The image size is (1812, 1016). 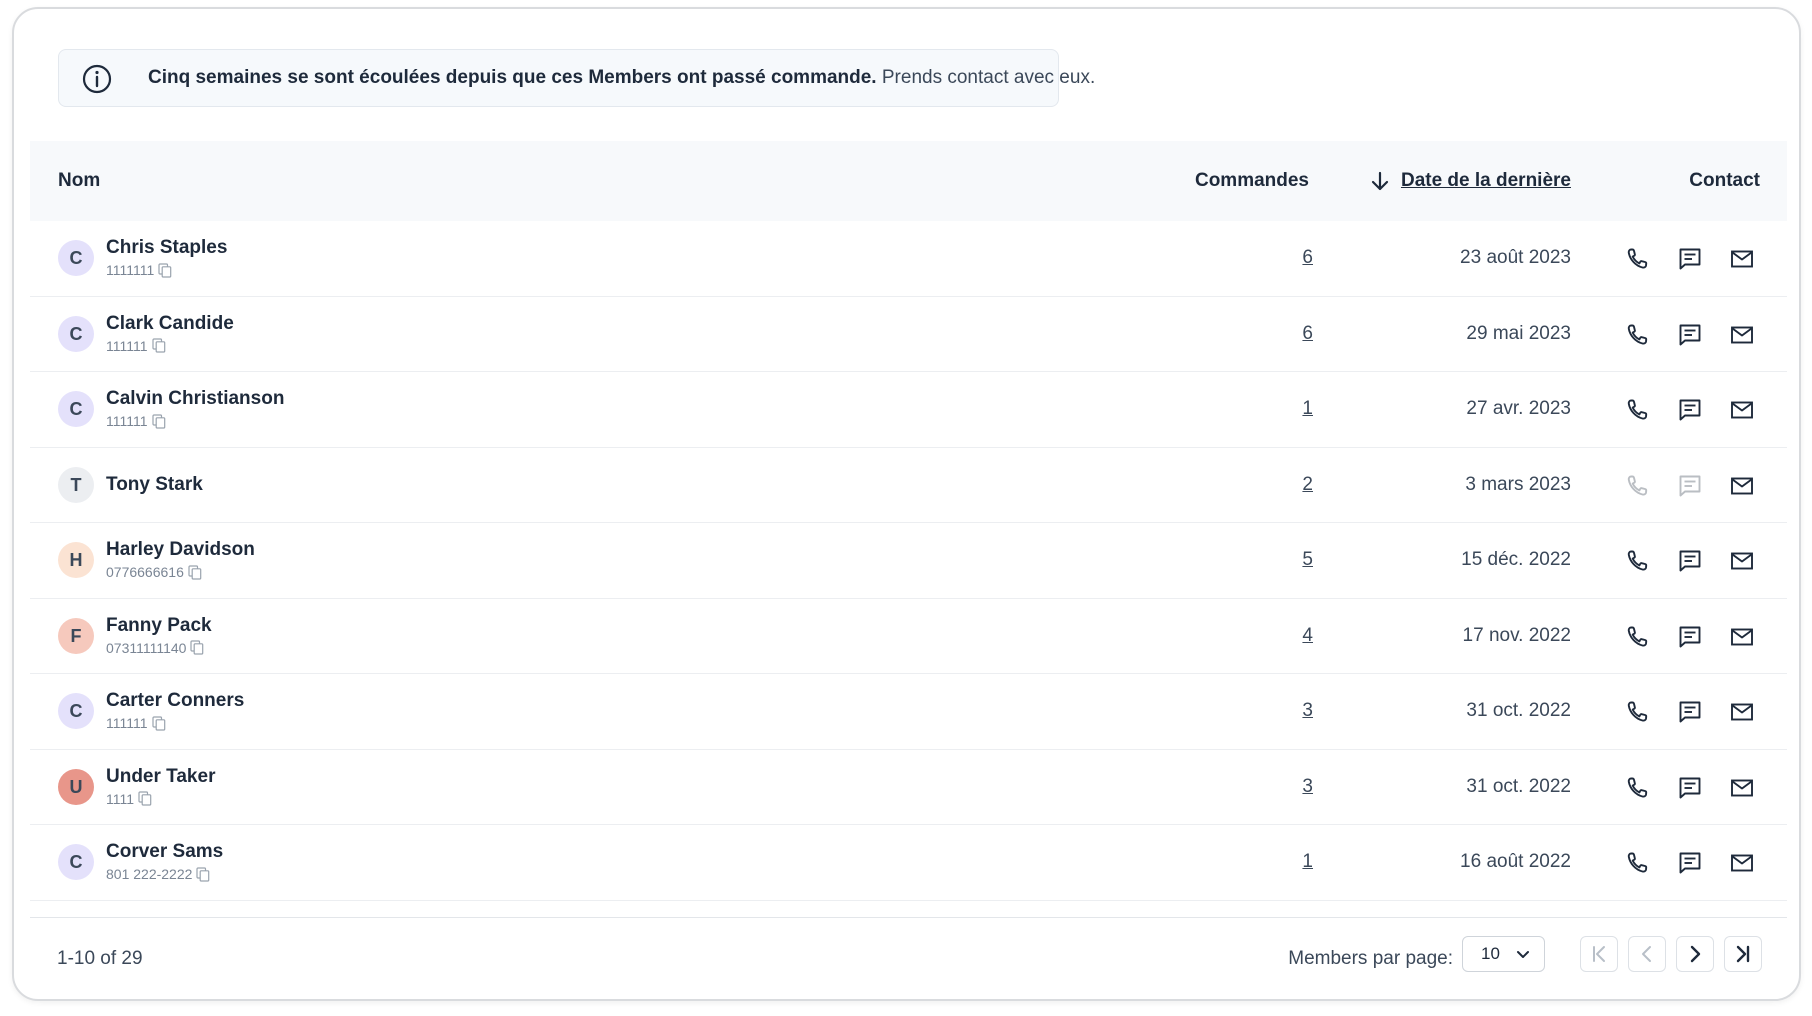 What do you see at coordinates (1370, 958) in the screenshot?
I see `per-page-label: Members par page:` at bounding box center [1370, 958].